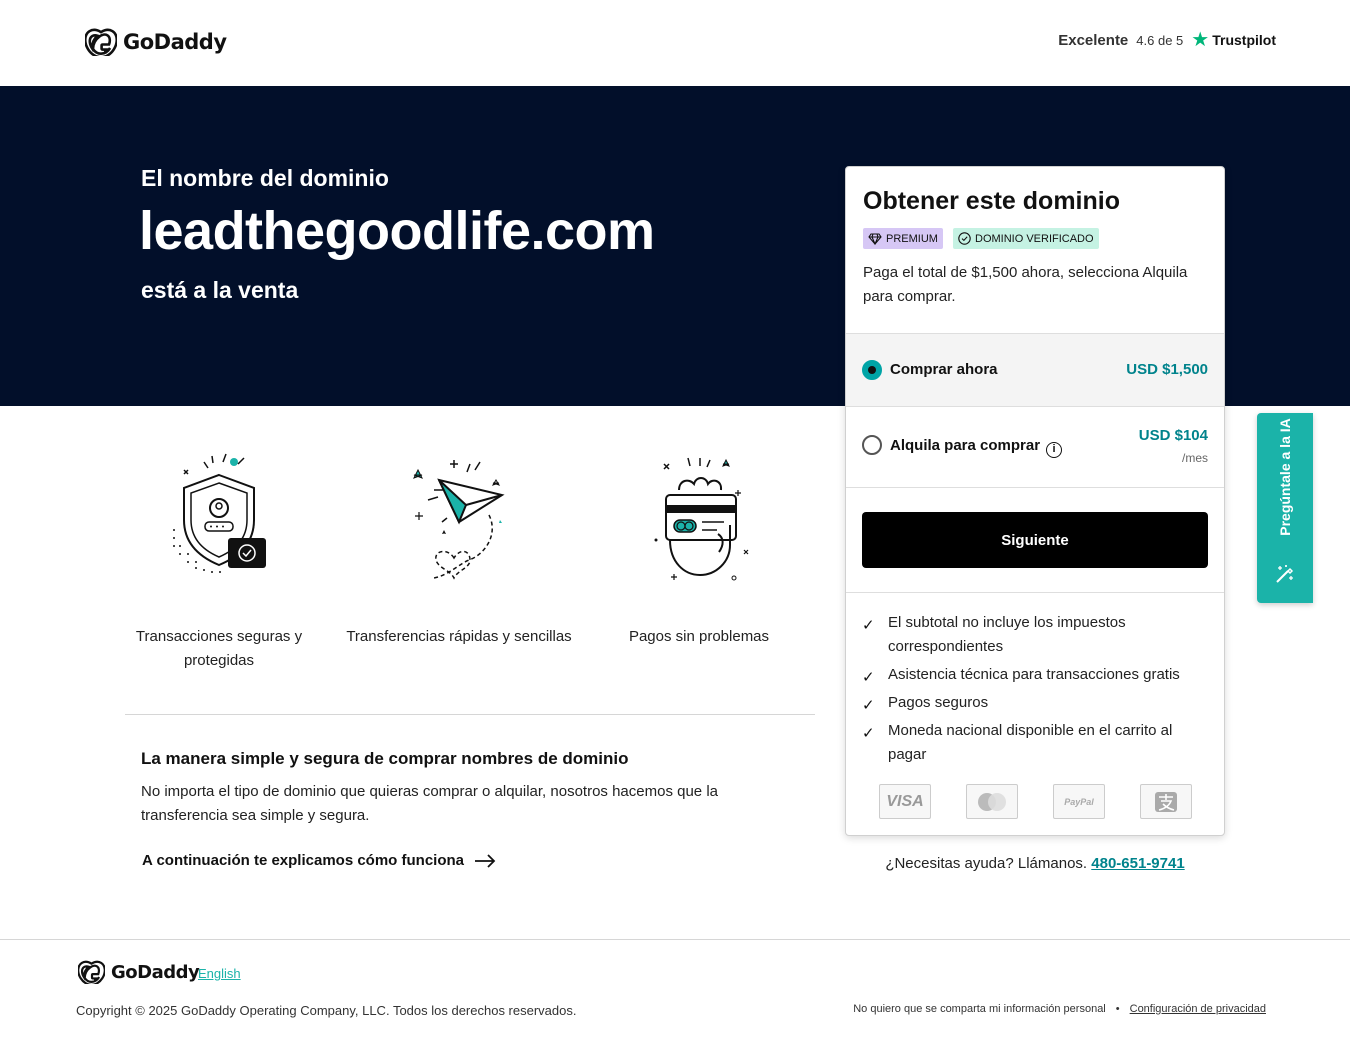  Describe the element at coordinates (964, 238) in the screenshot. I see `check-circle-icon` at that location.